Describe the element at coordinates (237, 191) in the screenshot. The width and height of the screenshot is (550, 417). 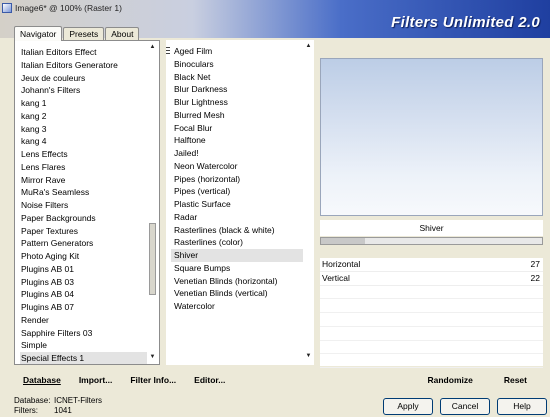
I see `filter-list-item: Pipes (vertical)` at that location.